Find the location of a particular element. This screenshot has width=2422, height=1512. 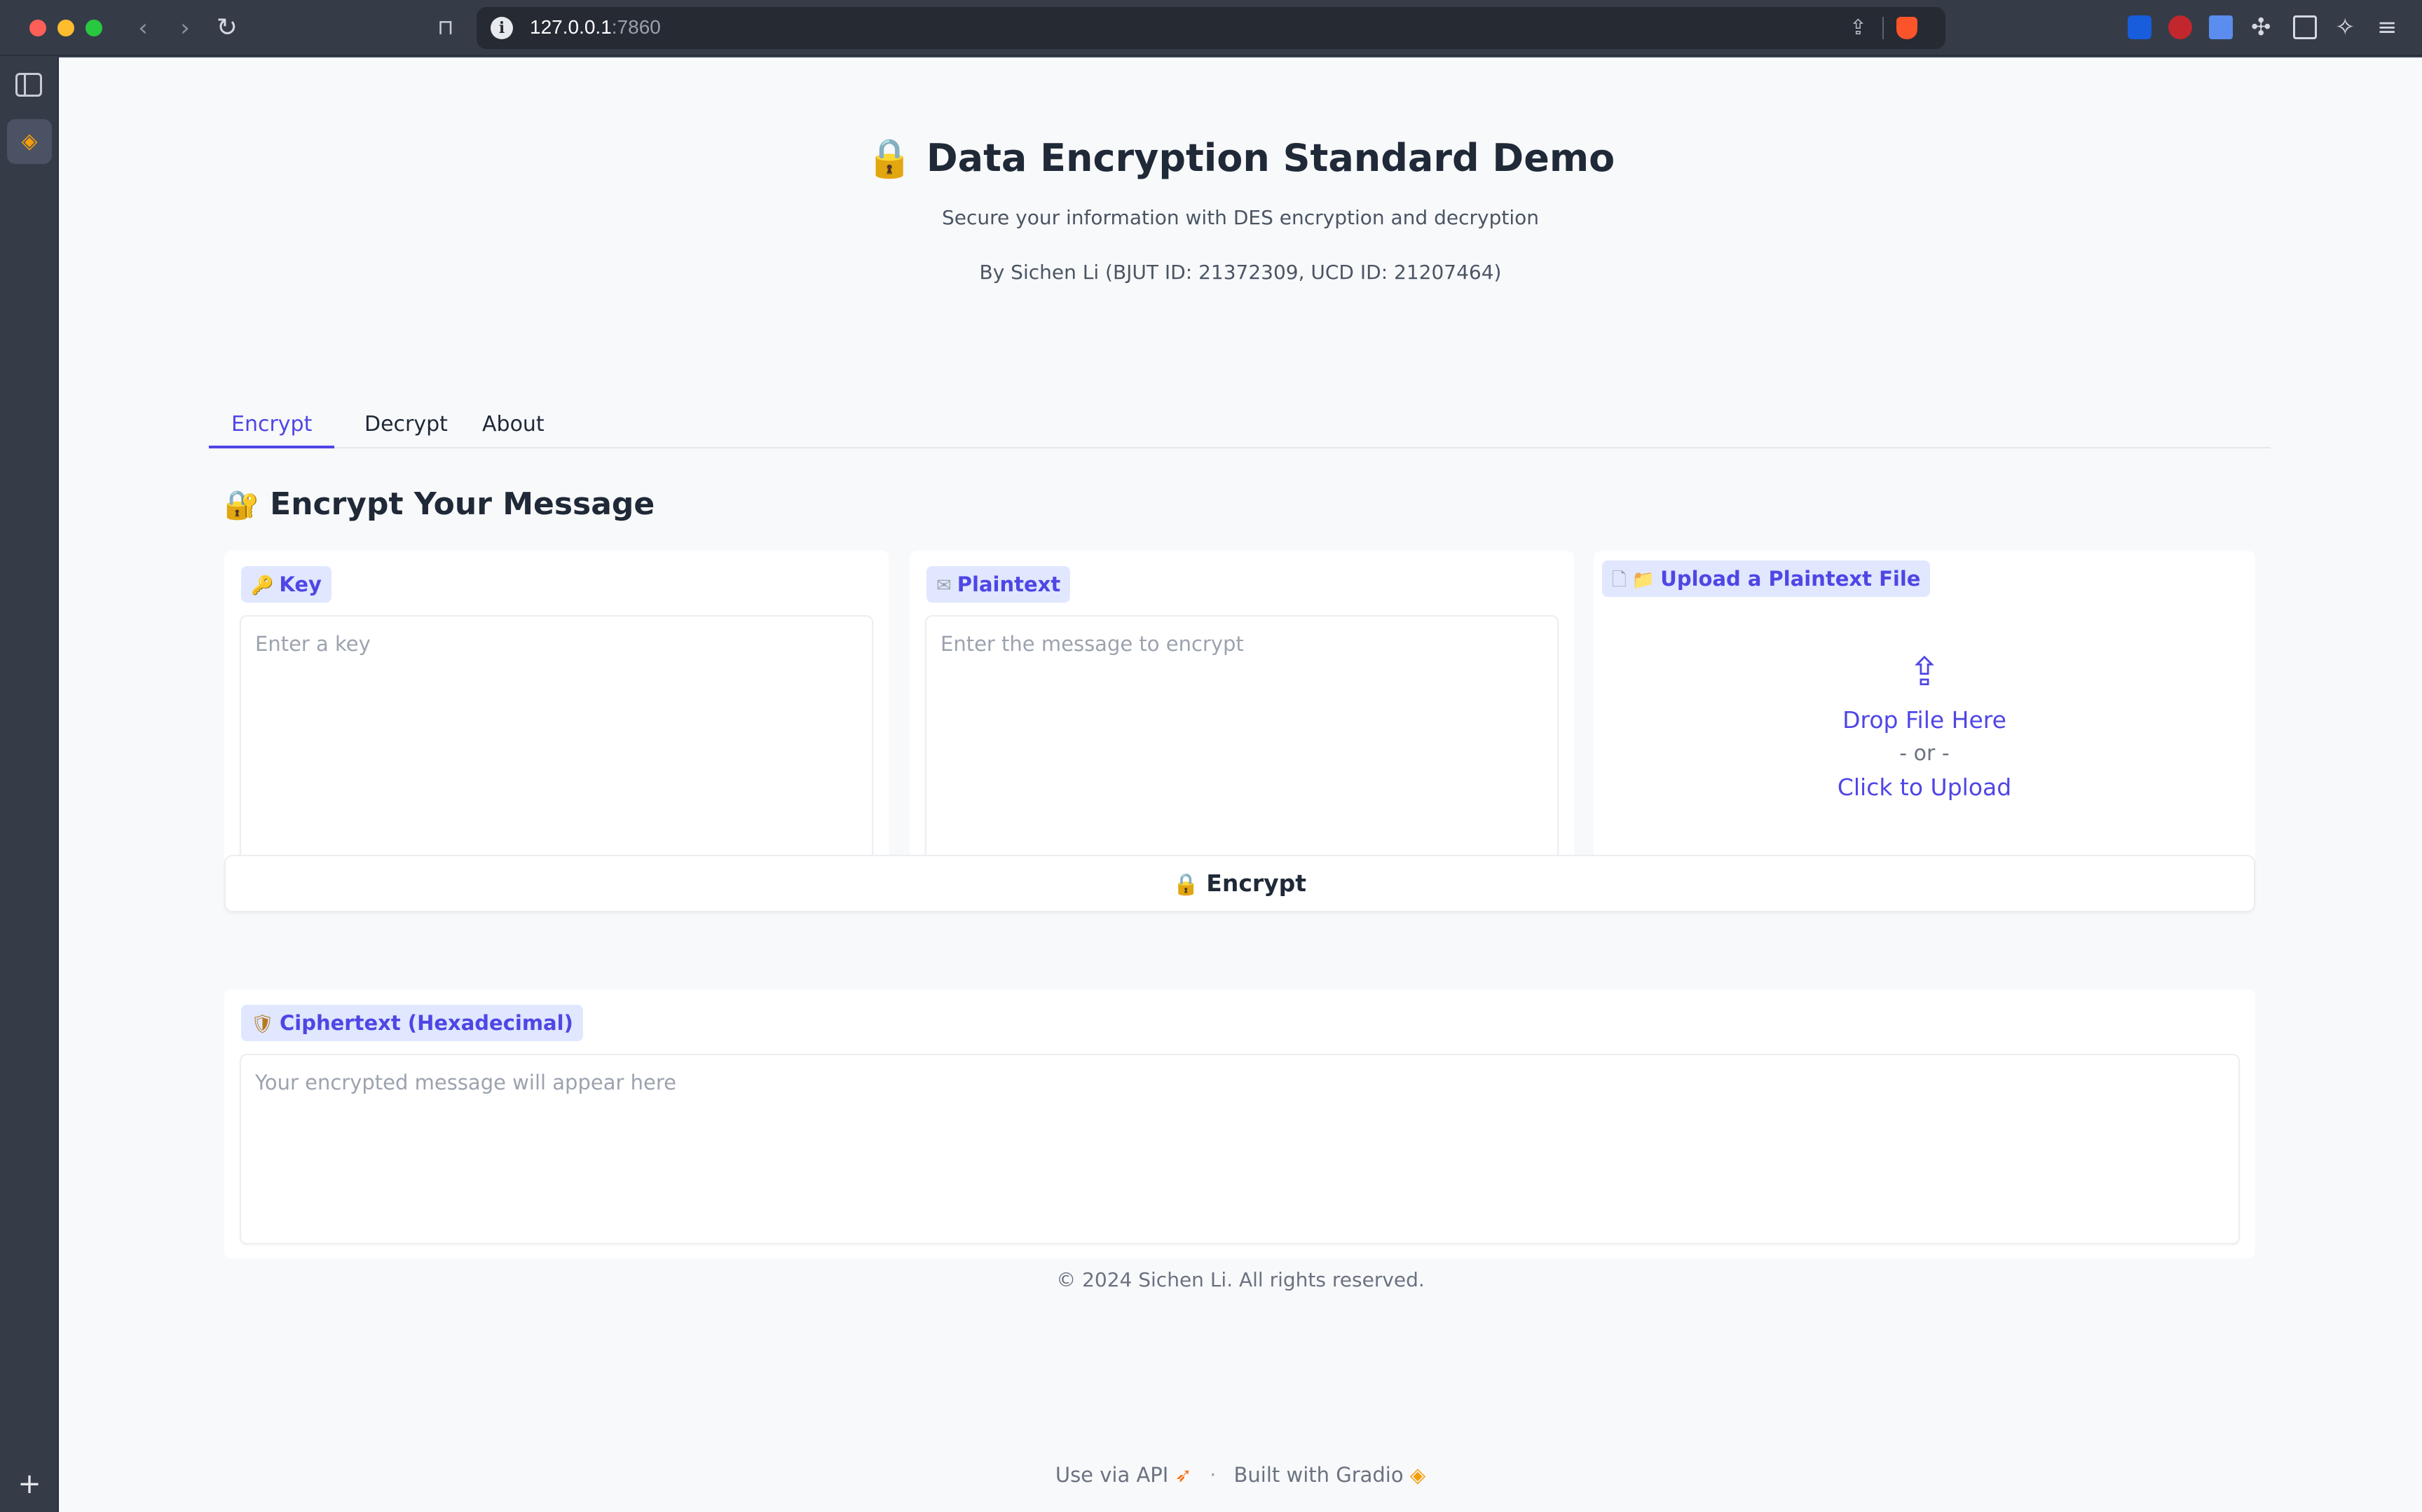

lock-with-key-icon: 🔐 is located at coordinates (241, 505).